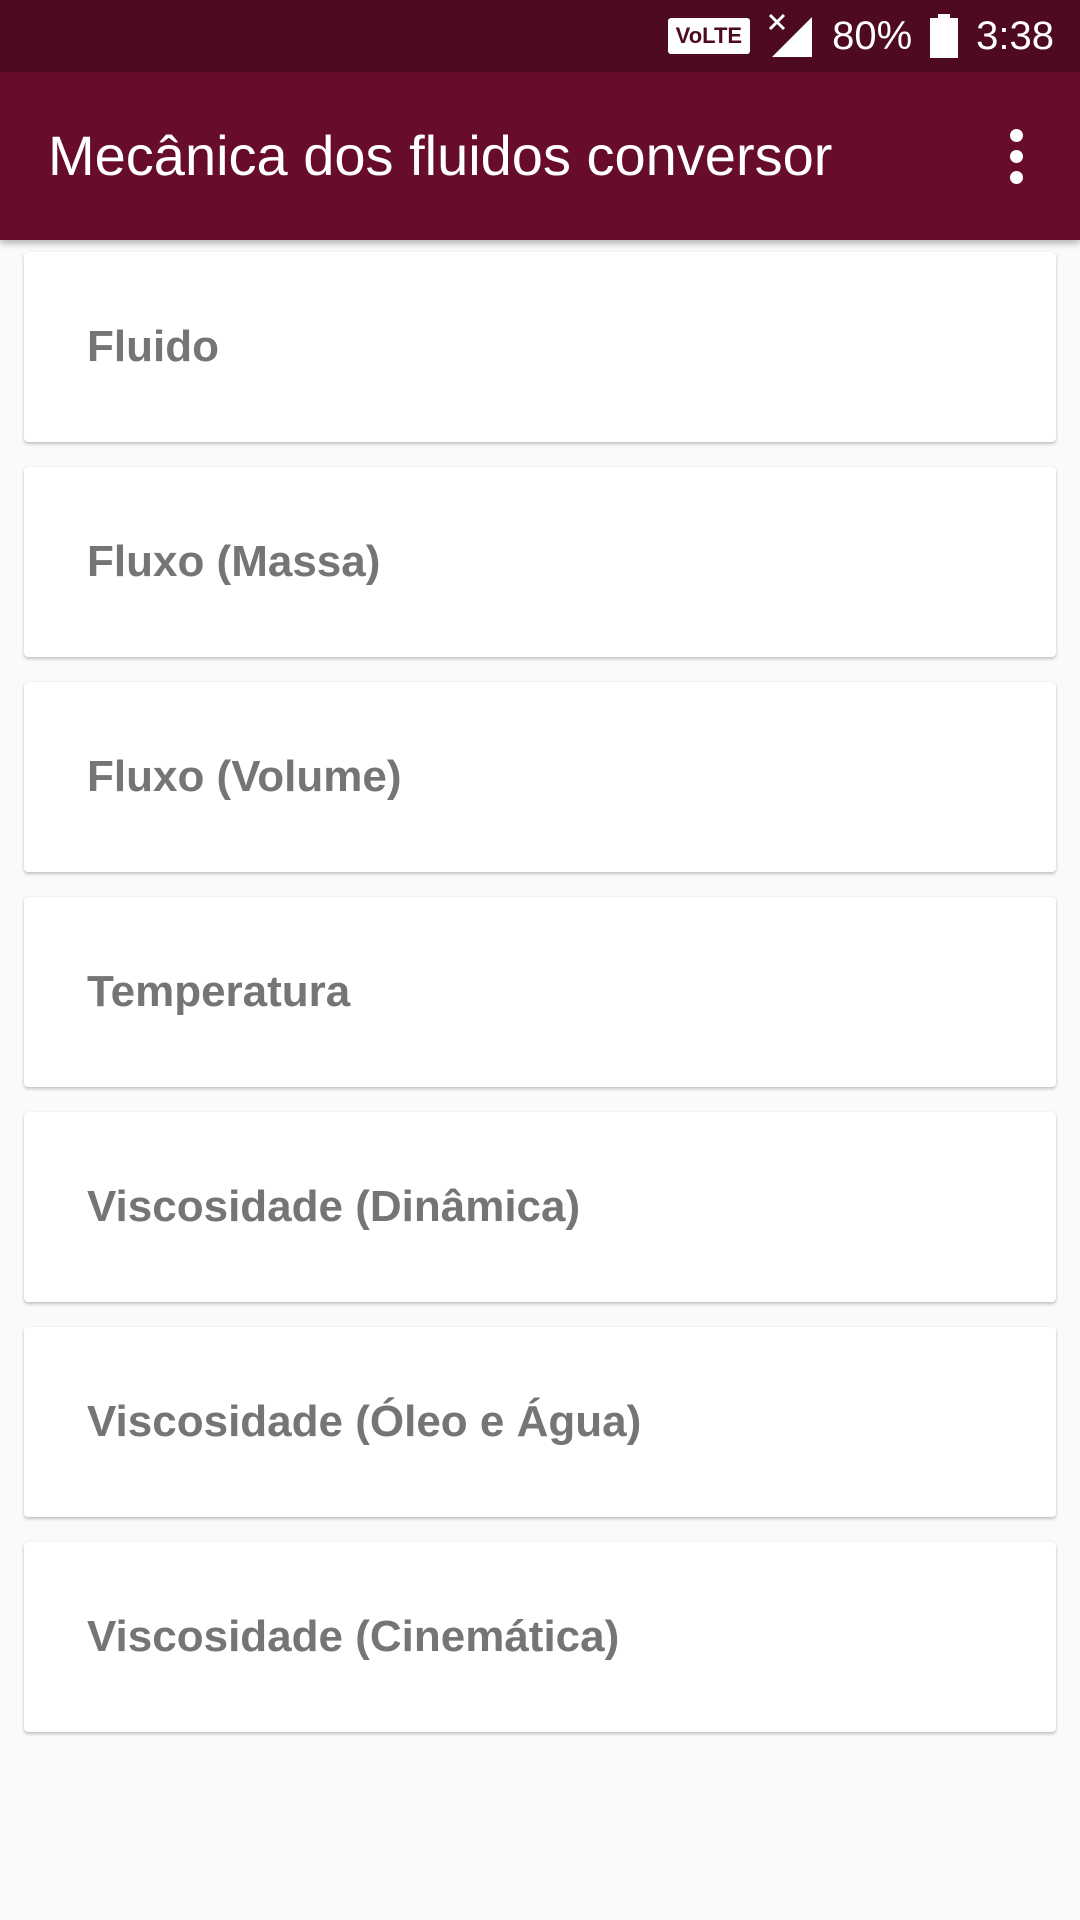 This screenshot has width=1080, height=1920. Describe the element at coordinates (1016, 135) in the screenshot. I see `more-vert-icon` at that location.